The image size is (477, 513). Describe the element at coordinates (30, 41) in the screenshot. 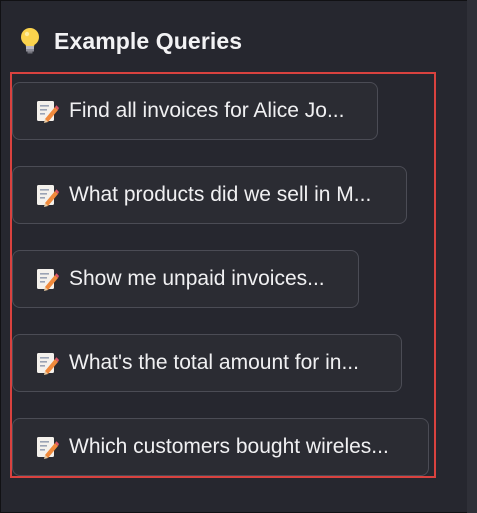

I see `light-bulb-icon` at that location.